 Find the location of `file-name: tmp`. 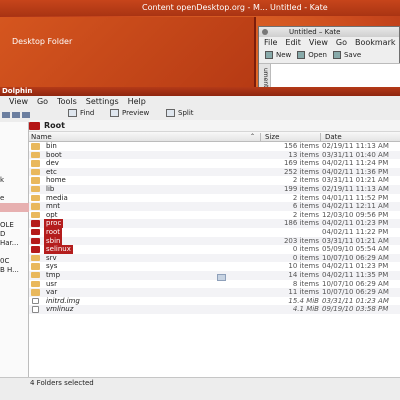

file-name: tmp is located at coordinates (53, 274).